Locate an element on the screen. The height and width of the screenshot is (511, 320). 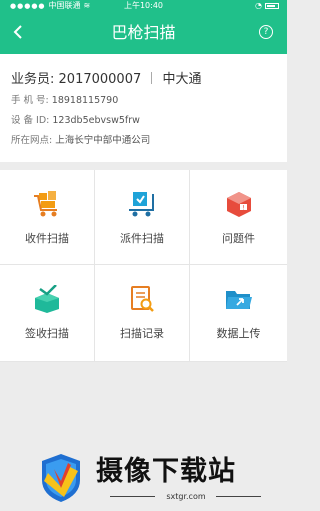
device-row: 设 备 ID: 123db5ebvsw5frw is located at coordinates (75, 119).